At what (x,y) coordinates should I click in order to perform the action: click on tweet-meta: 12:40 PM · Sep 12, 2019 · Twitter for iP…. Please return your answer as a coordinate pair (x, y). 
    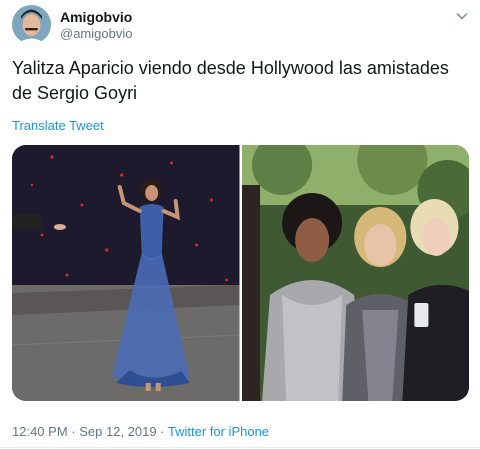
    Looking at the image, I should click on (140, 431).